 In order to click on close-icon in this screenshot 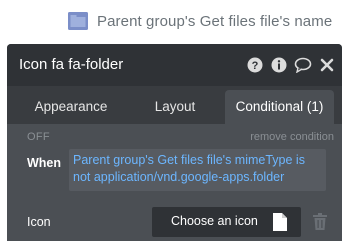, I will do `click(327, 65)`.